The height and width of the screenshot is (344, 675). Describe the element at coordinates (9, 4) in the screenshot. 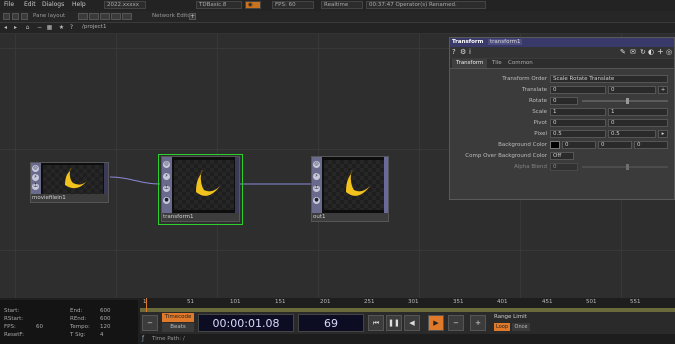

I see `menu-file: File` at that location.